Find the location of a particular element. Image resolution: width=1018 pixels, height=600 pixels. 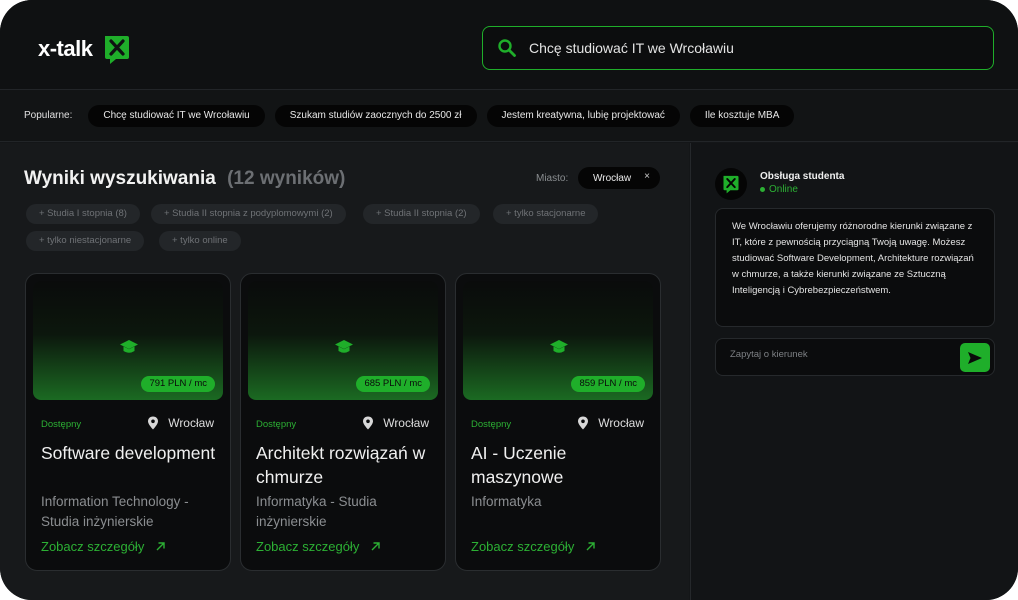

search-icon is located at coordinates (507, 48).